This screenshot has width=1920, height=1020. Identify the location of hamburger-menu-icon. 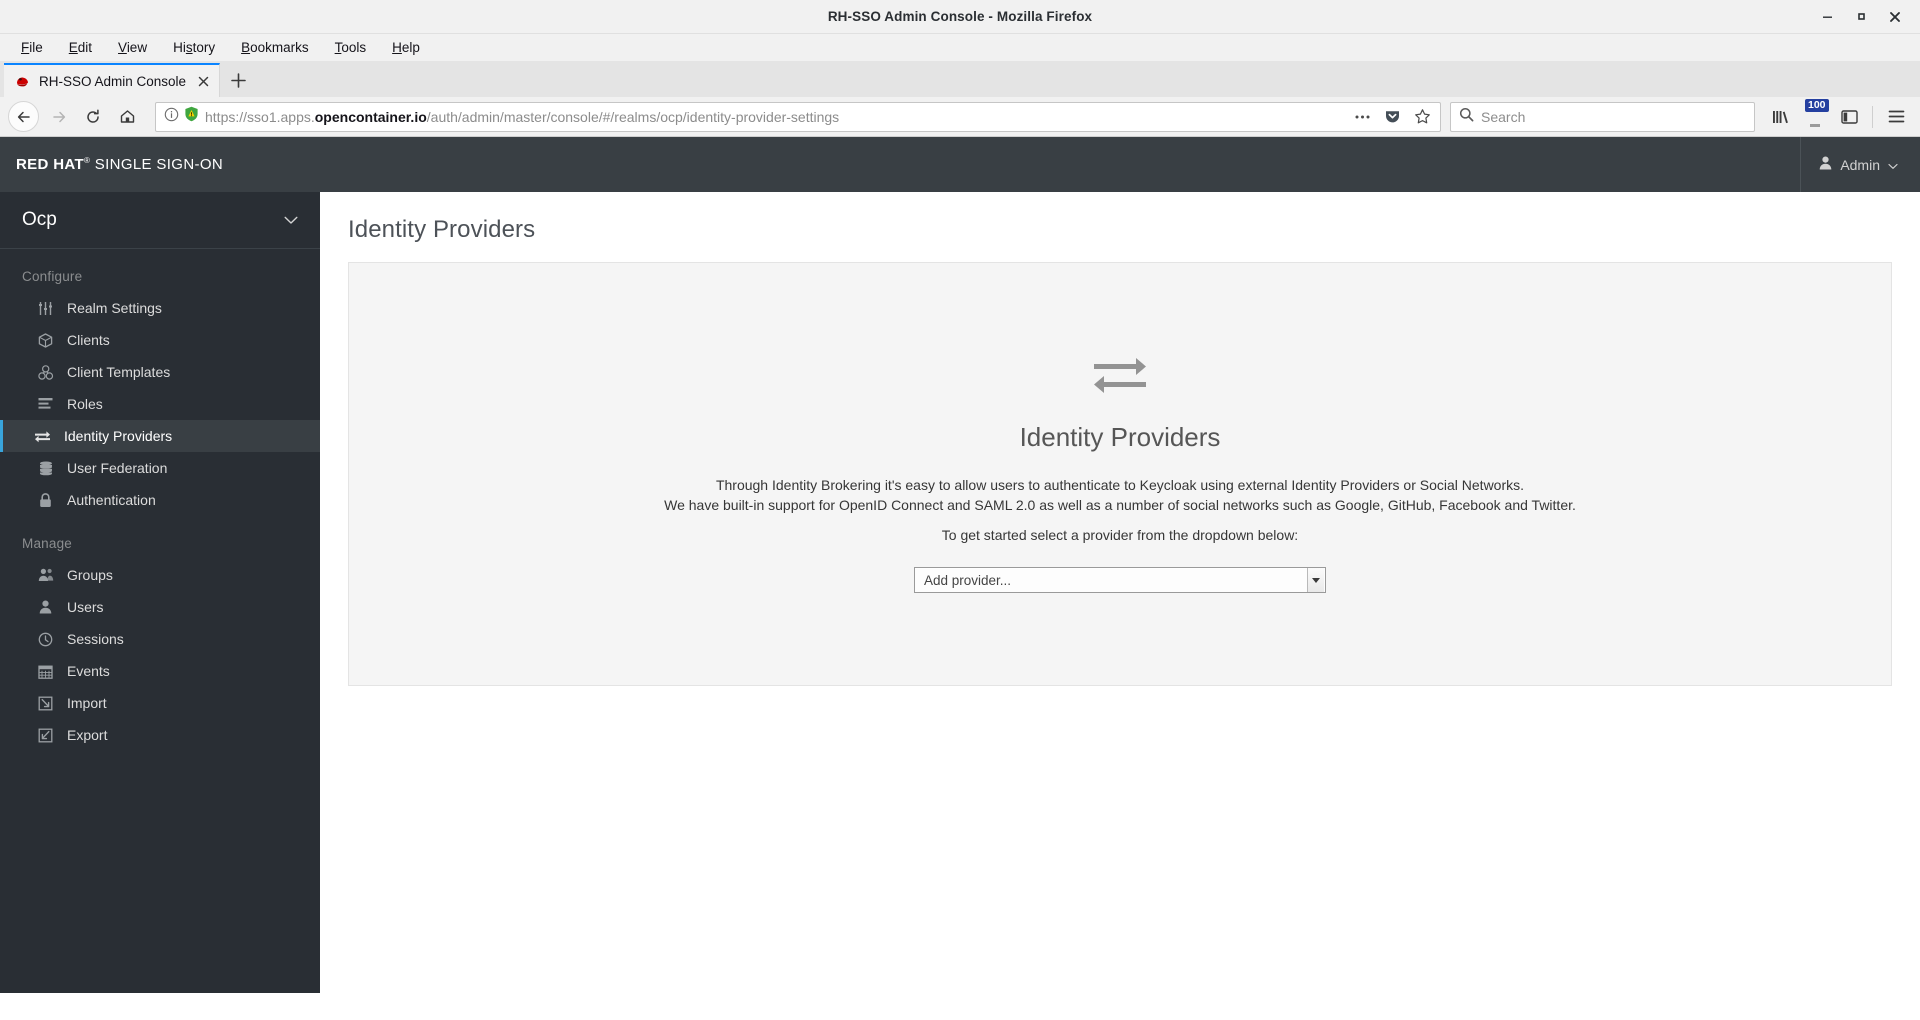
(1896, 117).